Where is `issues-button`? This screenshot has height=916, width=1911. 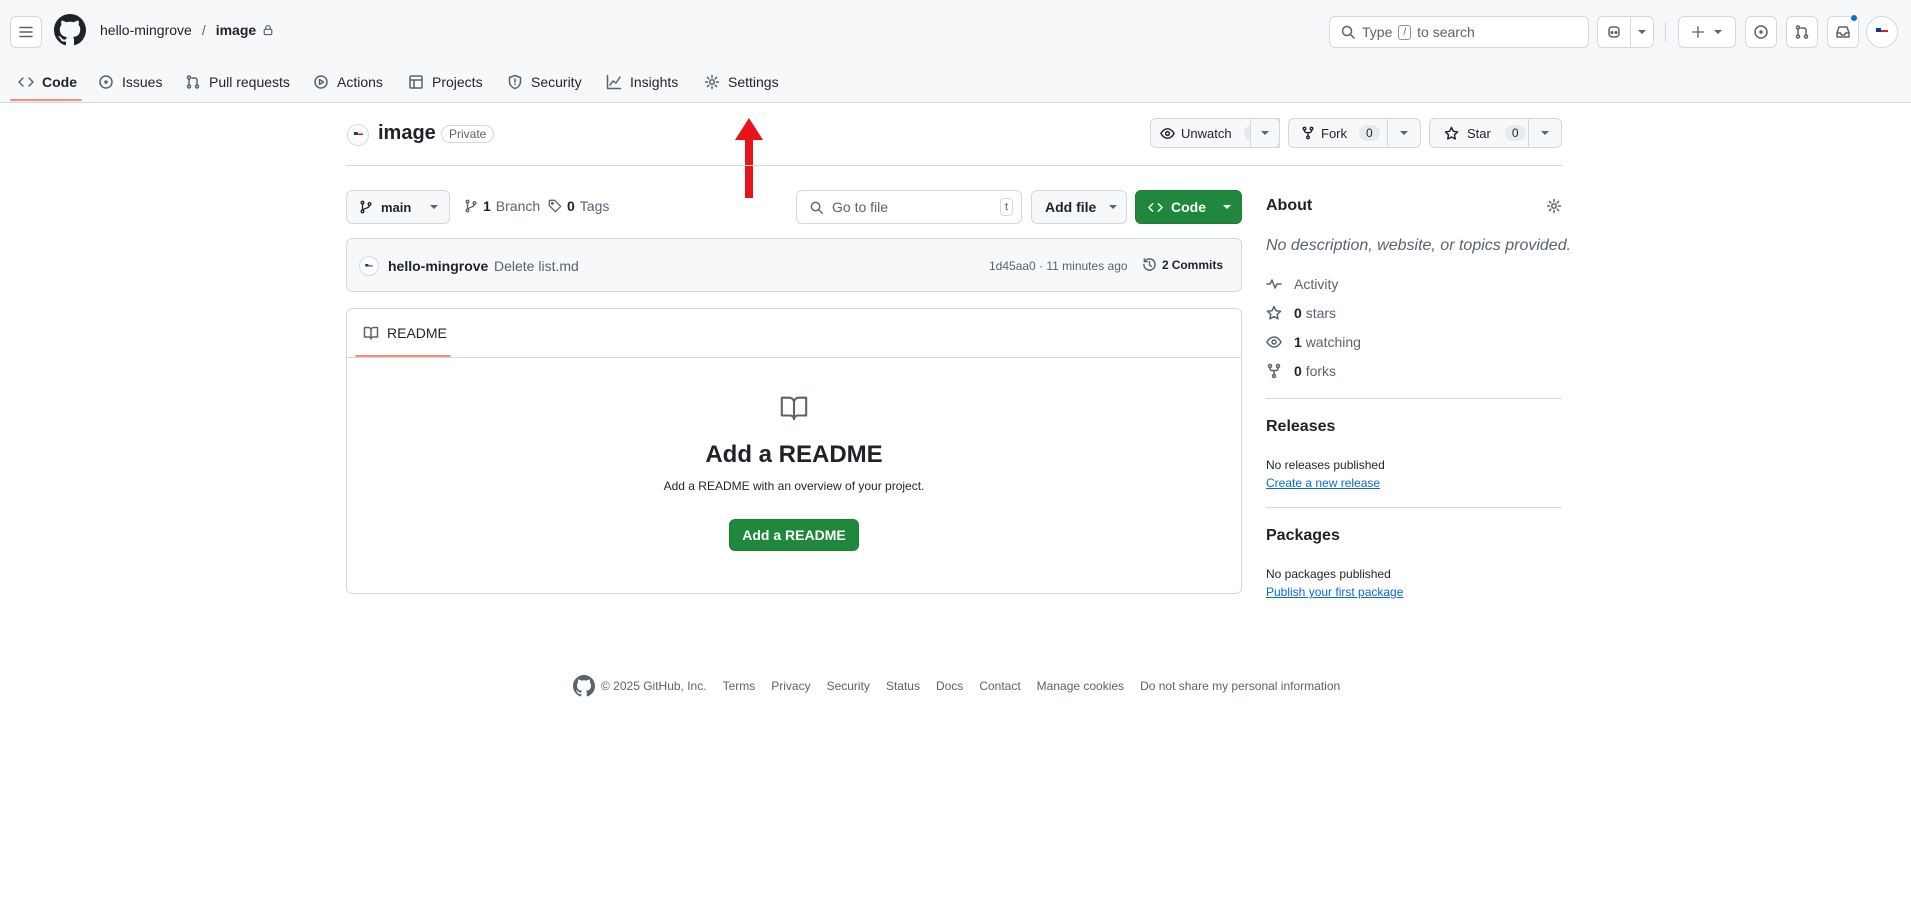 issues-button is located at coordinates (1761, 32).